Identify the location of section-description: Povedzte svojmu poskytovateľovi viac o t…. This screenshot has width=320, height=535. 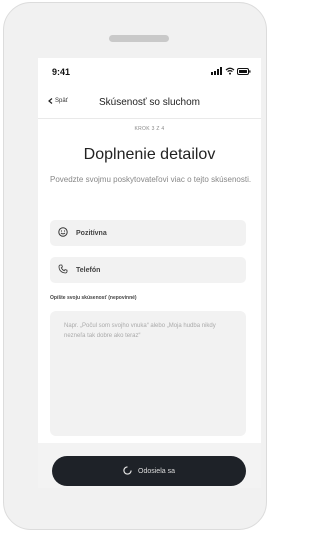
(151, 179).